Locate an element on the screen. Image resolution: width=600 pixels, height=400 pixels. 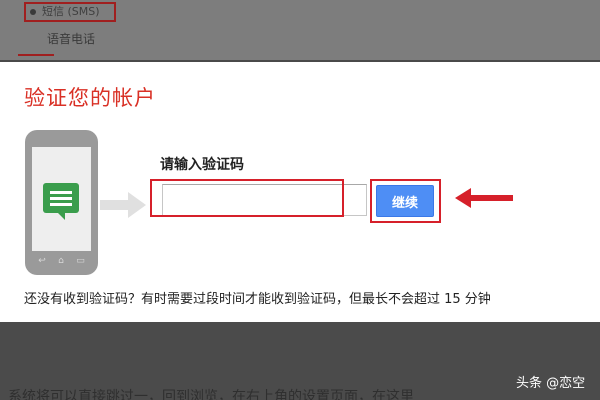
back-icon: ↩ is located at coordinates (42, 261).